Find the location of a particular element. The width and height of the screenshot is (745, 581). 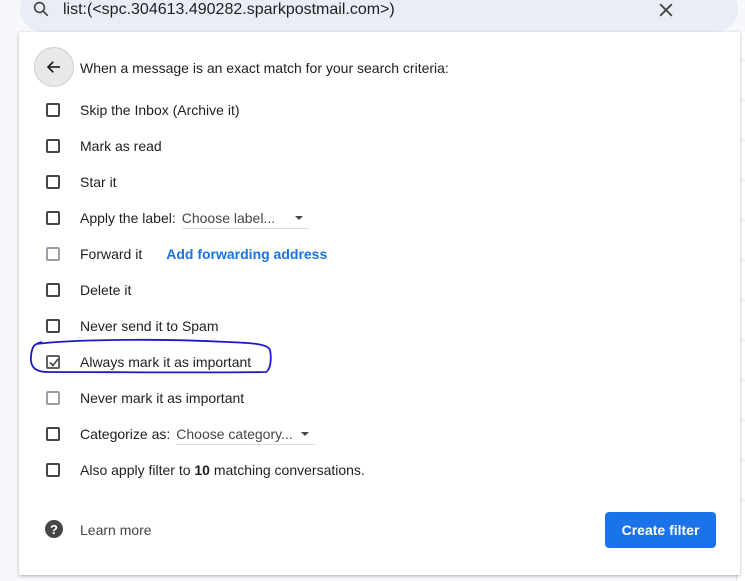

option-label: Skip the Inbox (Archive it) is located at coordinates (160, 110).